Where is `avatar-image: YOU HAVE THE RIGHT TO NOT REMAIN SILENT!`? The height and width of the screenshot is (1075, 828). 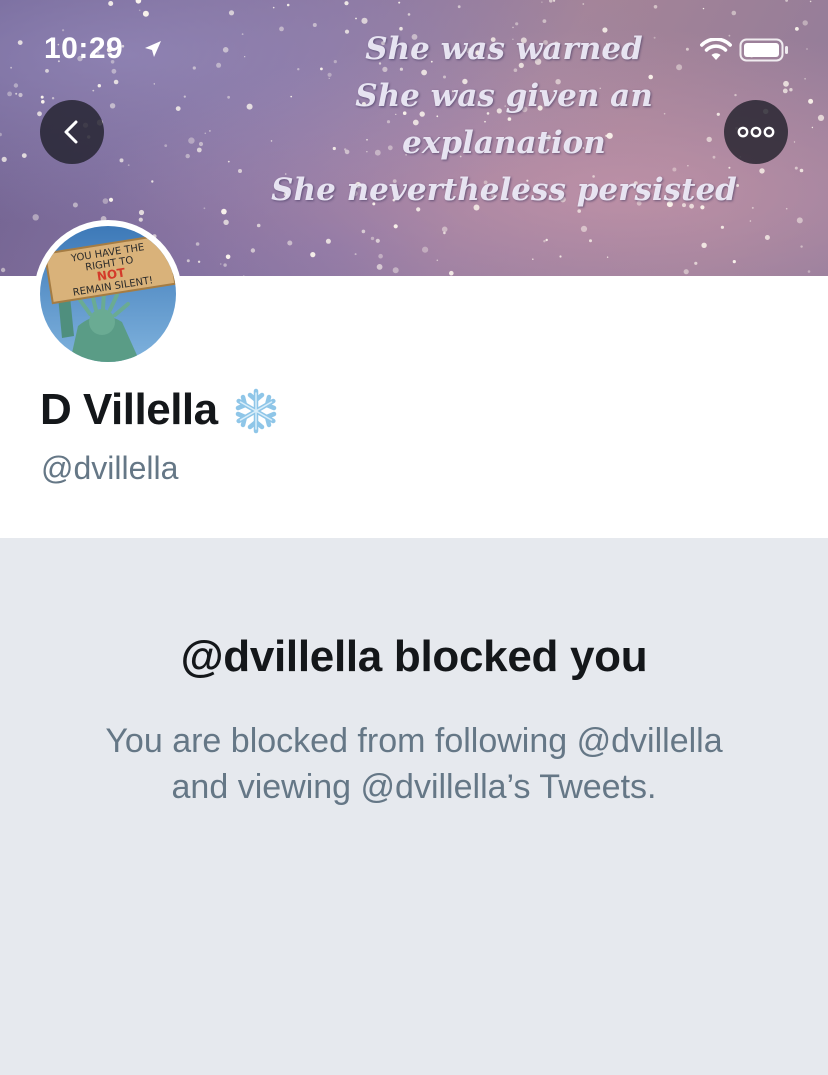 avatar-image: YOU HAVE THE RIGHT TO NOT REMAIN SILENT! is located at coordinates (108, 294).